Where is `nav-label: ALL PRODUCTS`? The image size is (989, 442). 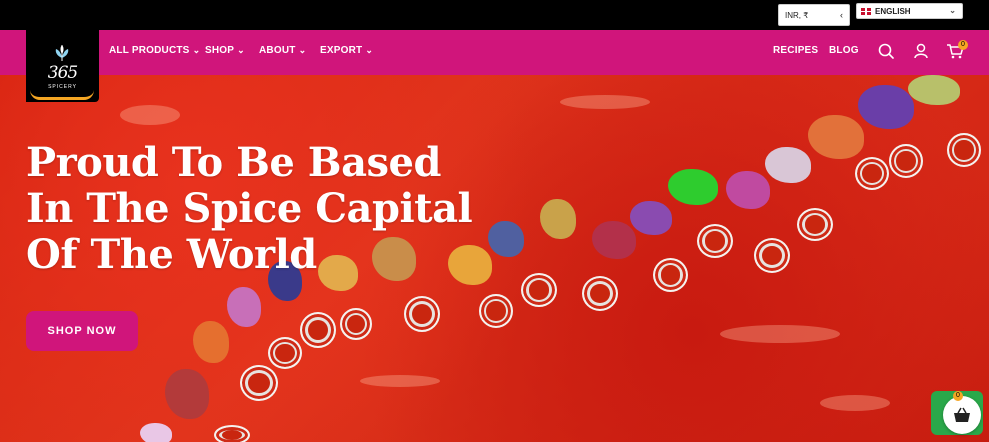 nav-label: ALL PRODUCTS is located at coordinates (149, 50).